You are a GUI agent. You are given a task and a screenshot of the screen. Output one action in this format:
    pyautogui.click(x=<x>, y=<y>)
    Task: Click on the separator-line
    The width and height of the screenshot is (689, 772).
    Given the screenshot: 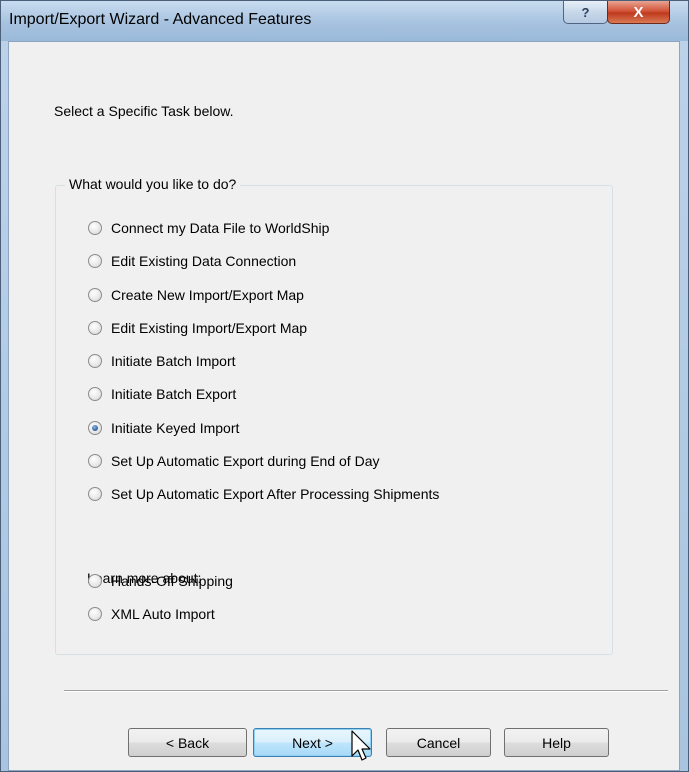 What is the action you would take?
    pyautogui.click(x=366, y=691)
    